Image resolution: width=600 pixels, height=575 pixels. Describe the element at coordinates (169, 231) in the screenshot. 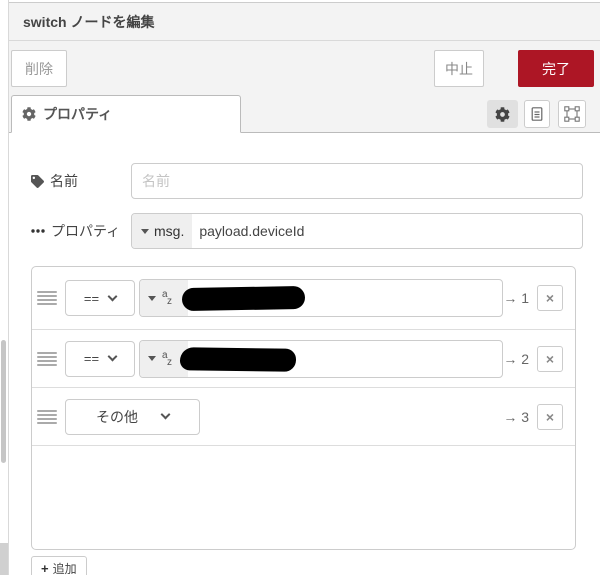

I see `property-prefix-label: msg.` at that location.